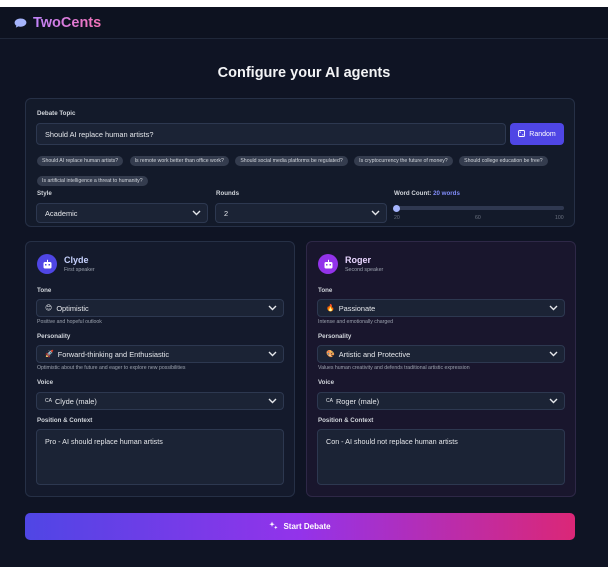 This screenshot has height=573, width=608. Describe the element at coordinates (396, 208) in the screenshot. I see `word-count-slider-thumb` at that location.